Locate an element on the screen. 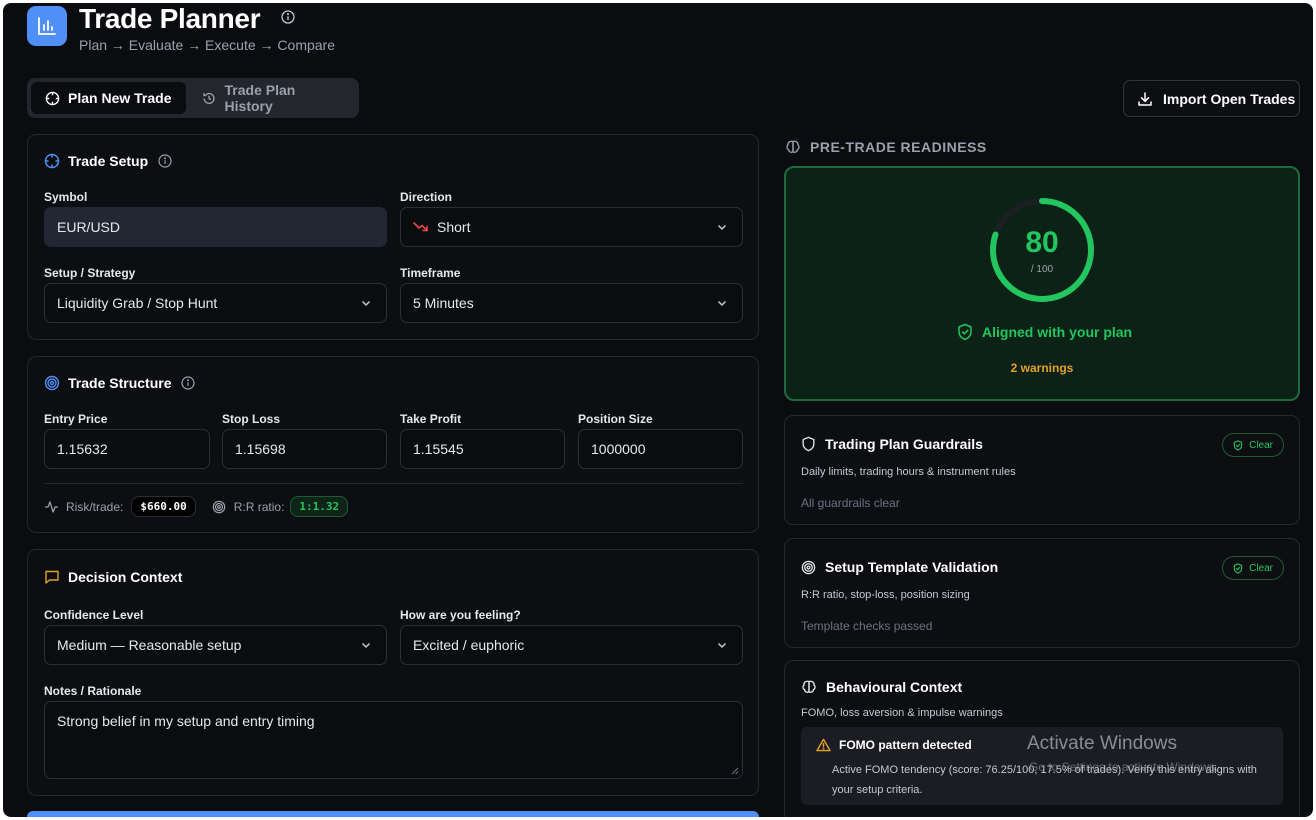 This screenshot has width=1316, height=820. card-title-text: Trade Structure is located at coordinates (120, 383).